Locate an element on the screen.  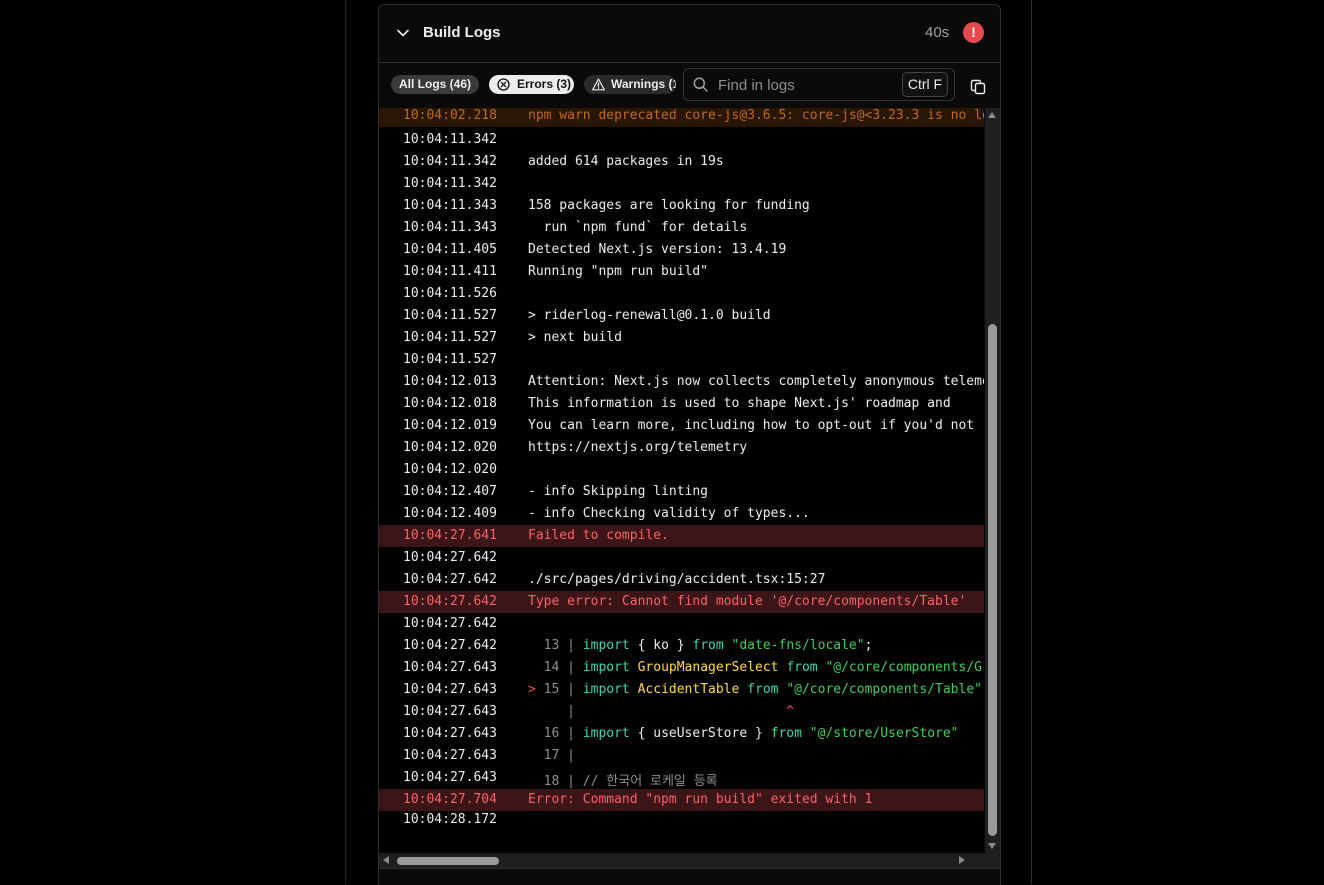
log-row: 10:04:12.020 https://nextjs.org/telemetry is located at coordinates (681, 448).